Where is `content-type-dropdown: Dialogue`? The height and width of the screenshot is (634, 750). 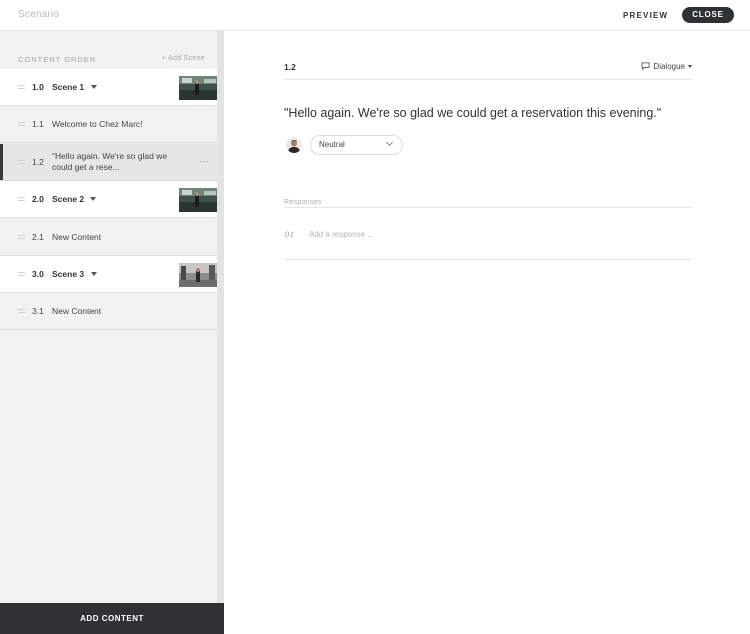 content-type-dropdown: Dialogue is located at coordinates (666, 66).